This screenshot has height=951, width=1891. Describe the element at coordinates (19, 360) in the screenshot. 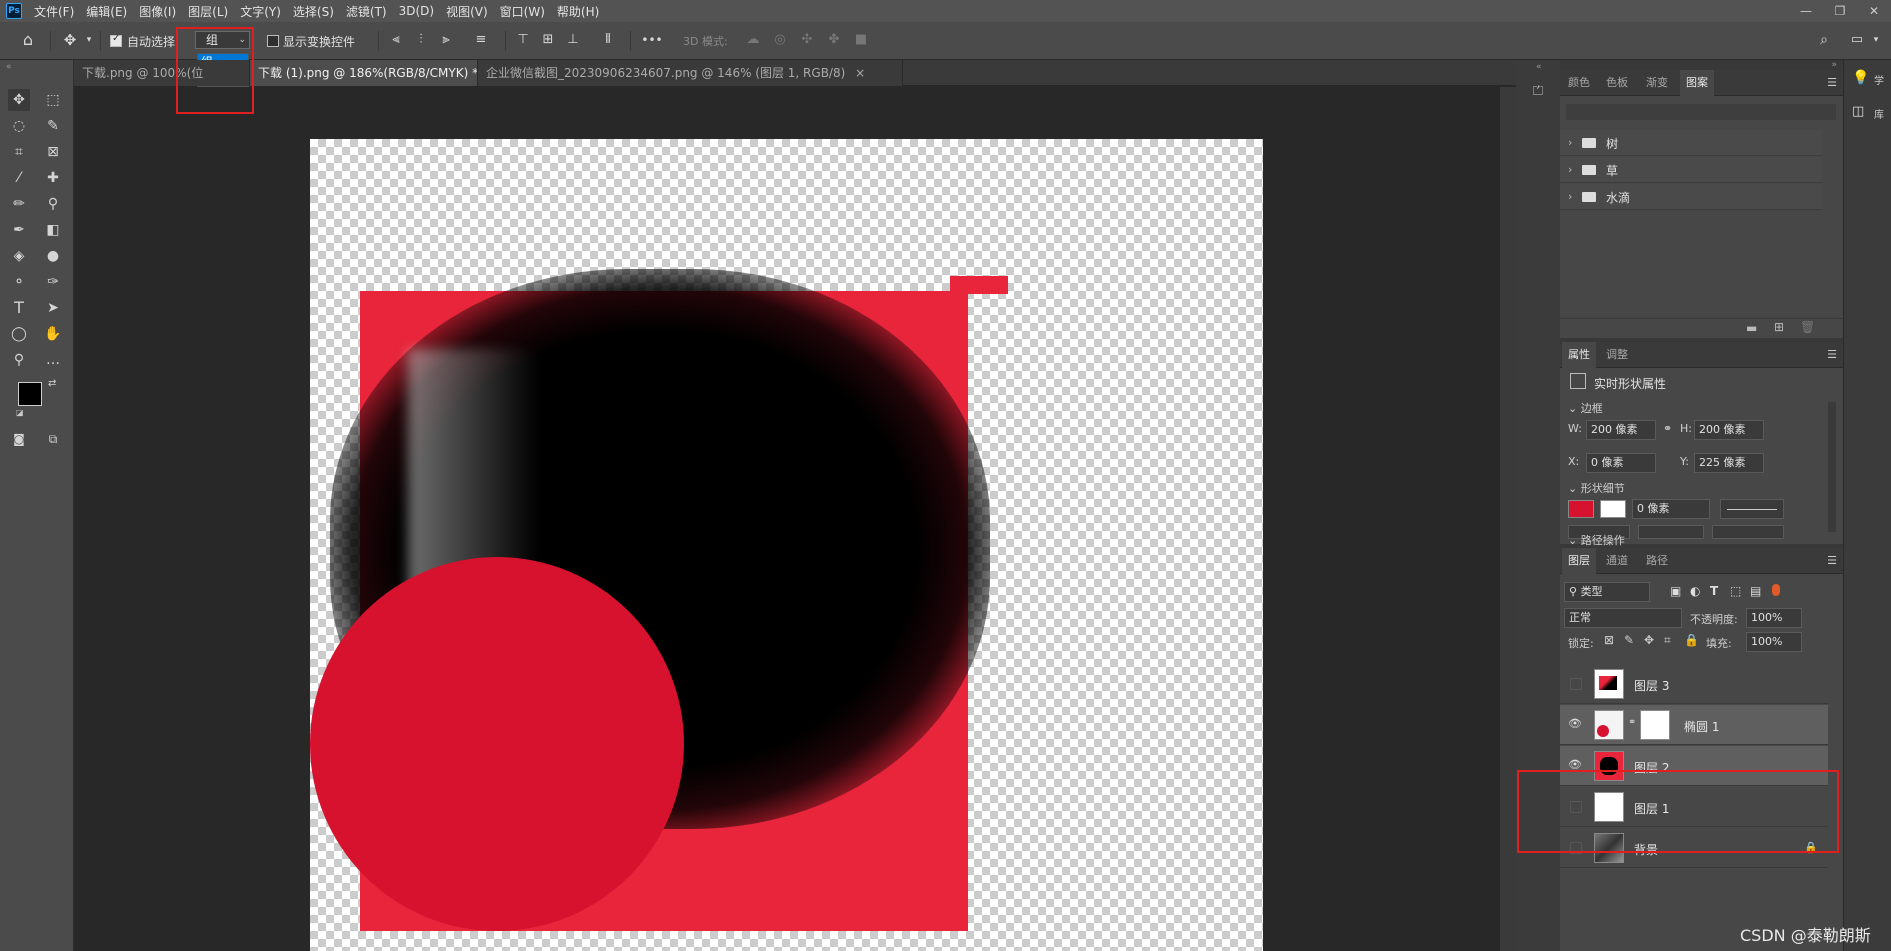

I see `zoom-tool-icon: ⚲` at that location.